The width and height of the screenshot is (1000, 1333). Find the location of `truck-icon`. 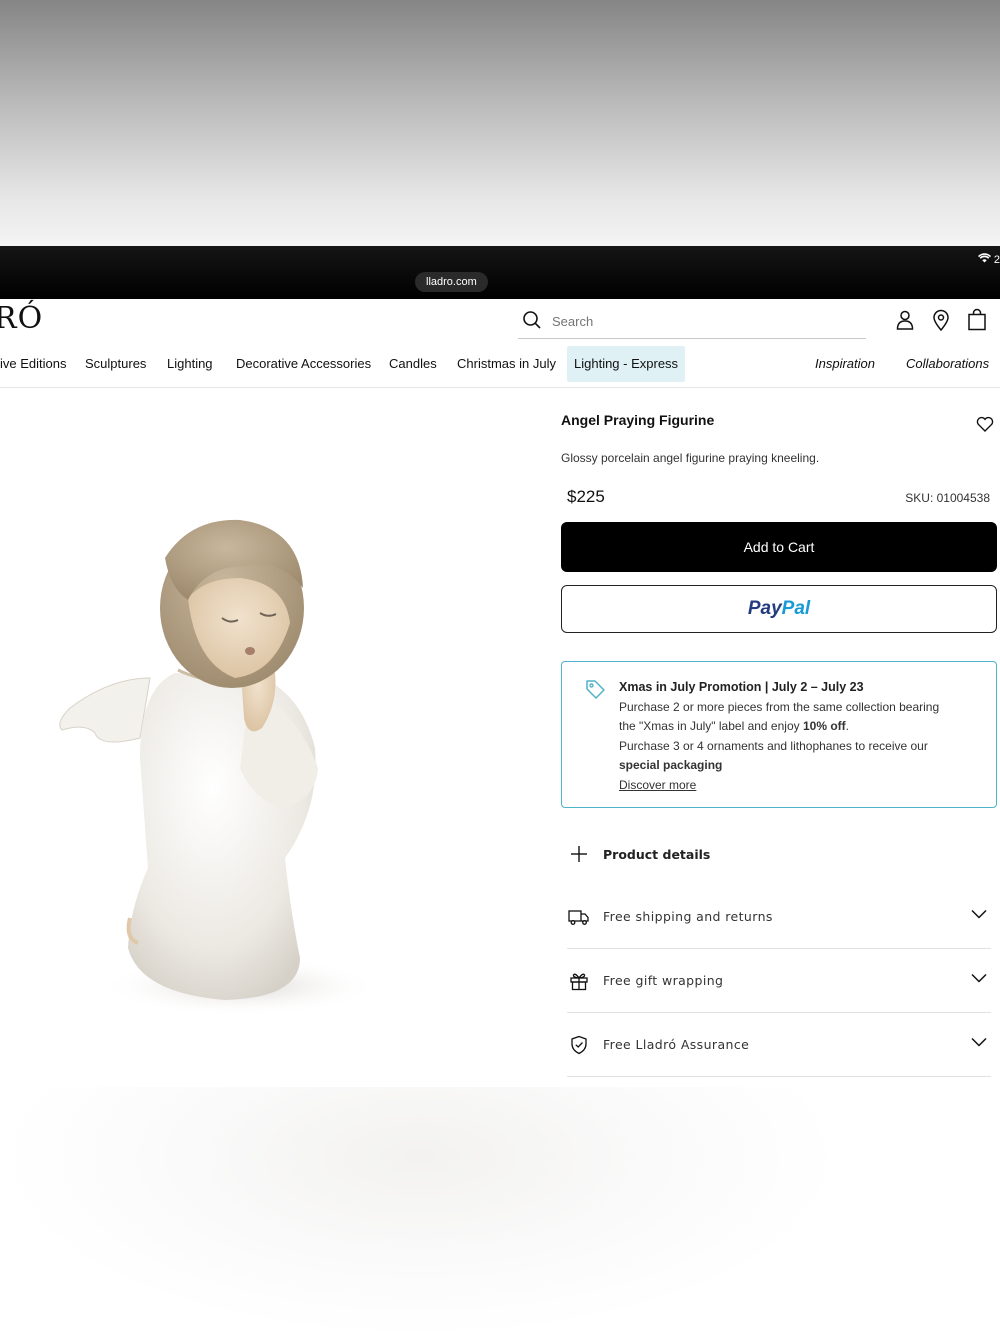

truck-icon is located at coordinates (579, 917).